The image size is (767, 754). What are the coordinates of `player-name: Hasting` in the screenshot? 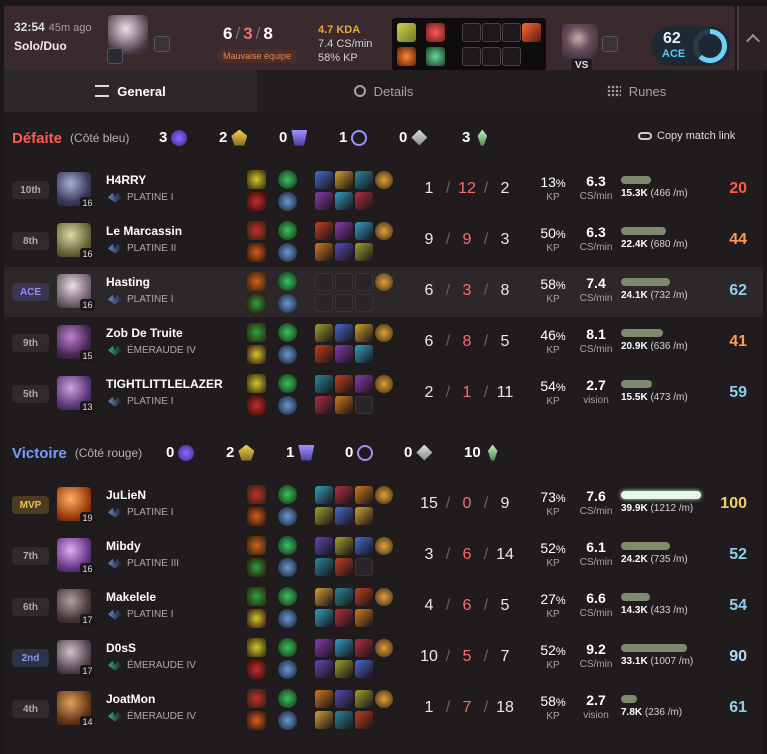 It's located at (128, 282).